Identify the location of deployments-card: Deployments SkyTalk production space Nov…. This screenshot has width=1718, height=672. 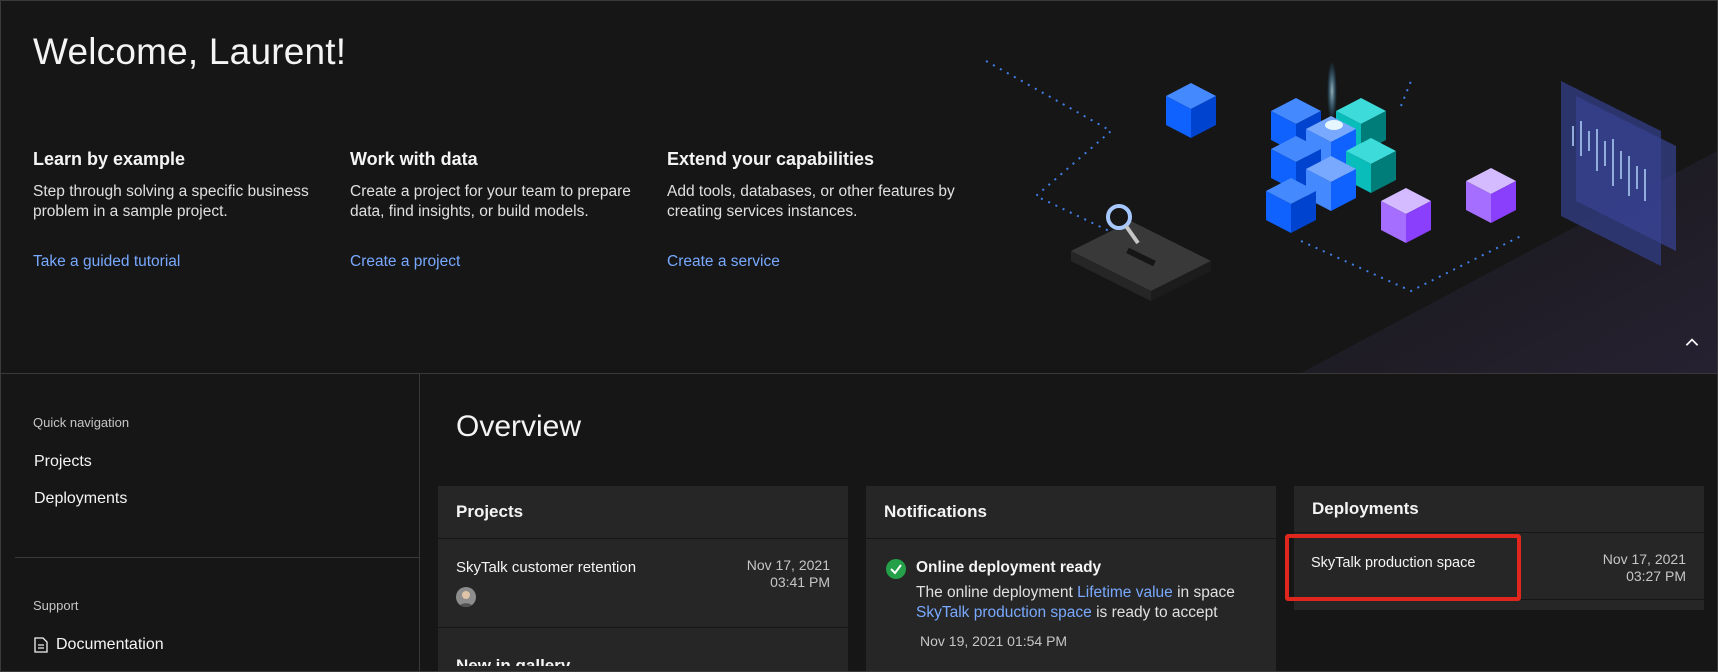
(1499, 548).